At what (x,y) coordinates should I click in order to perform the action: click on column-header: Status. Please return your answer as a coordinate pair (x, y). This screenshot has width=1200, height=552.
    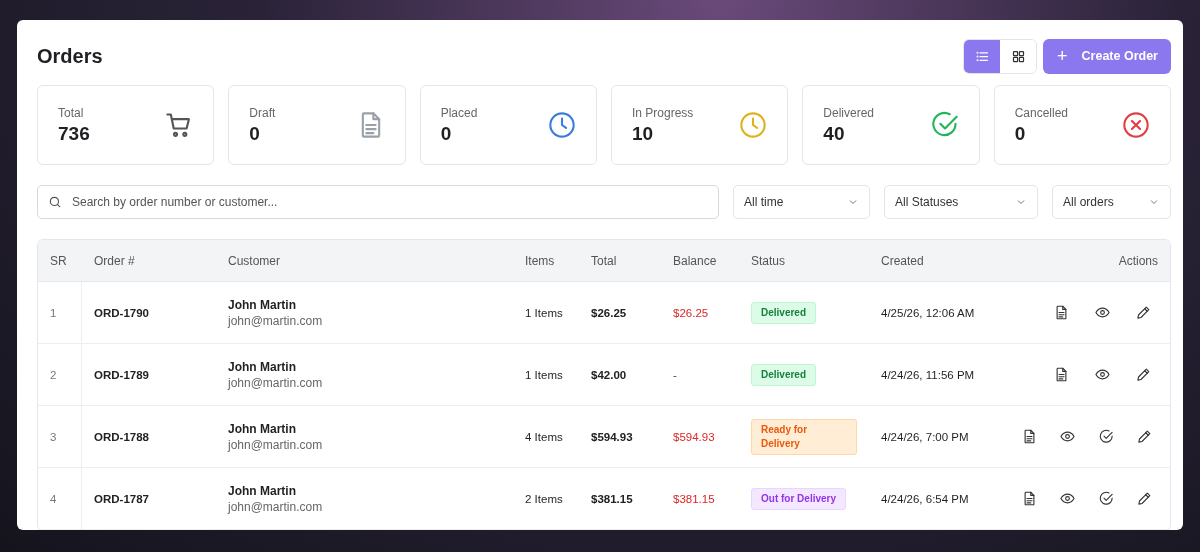
    Looking at the image, I should click on (768, 260).